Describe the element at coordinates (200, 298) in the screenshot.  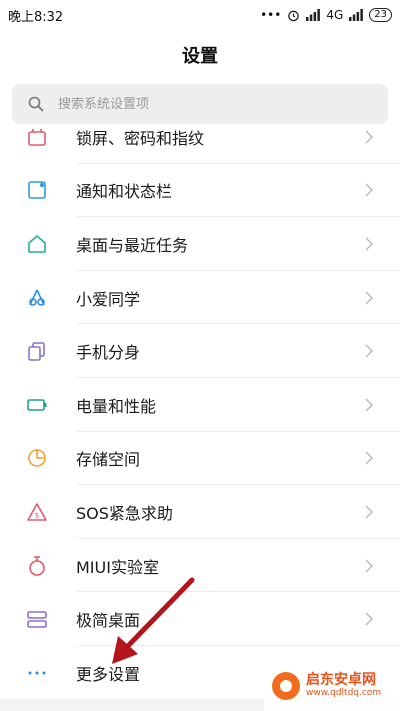
I see `settings-item-xiaoai: 小爱同学` at that location.